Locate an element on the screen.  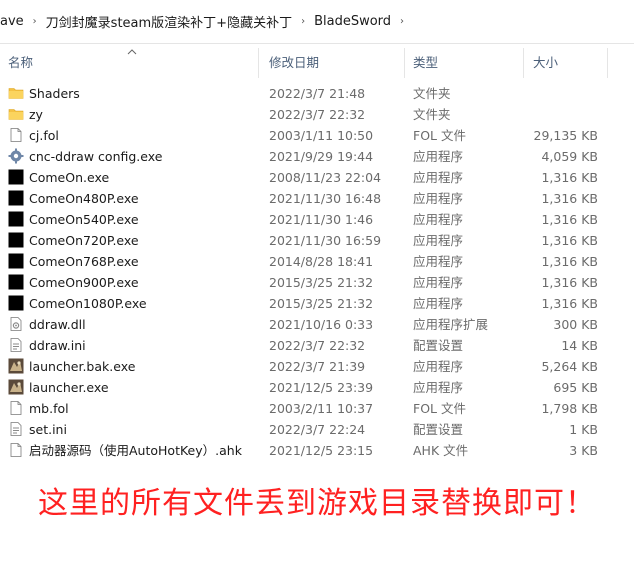
file-name: ComeOn900P.exe is located at coordinates (84, 282).